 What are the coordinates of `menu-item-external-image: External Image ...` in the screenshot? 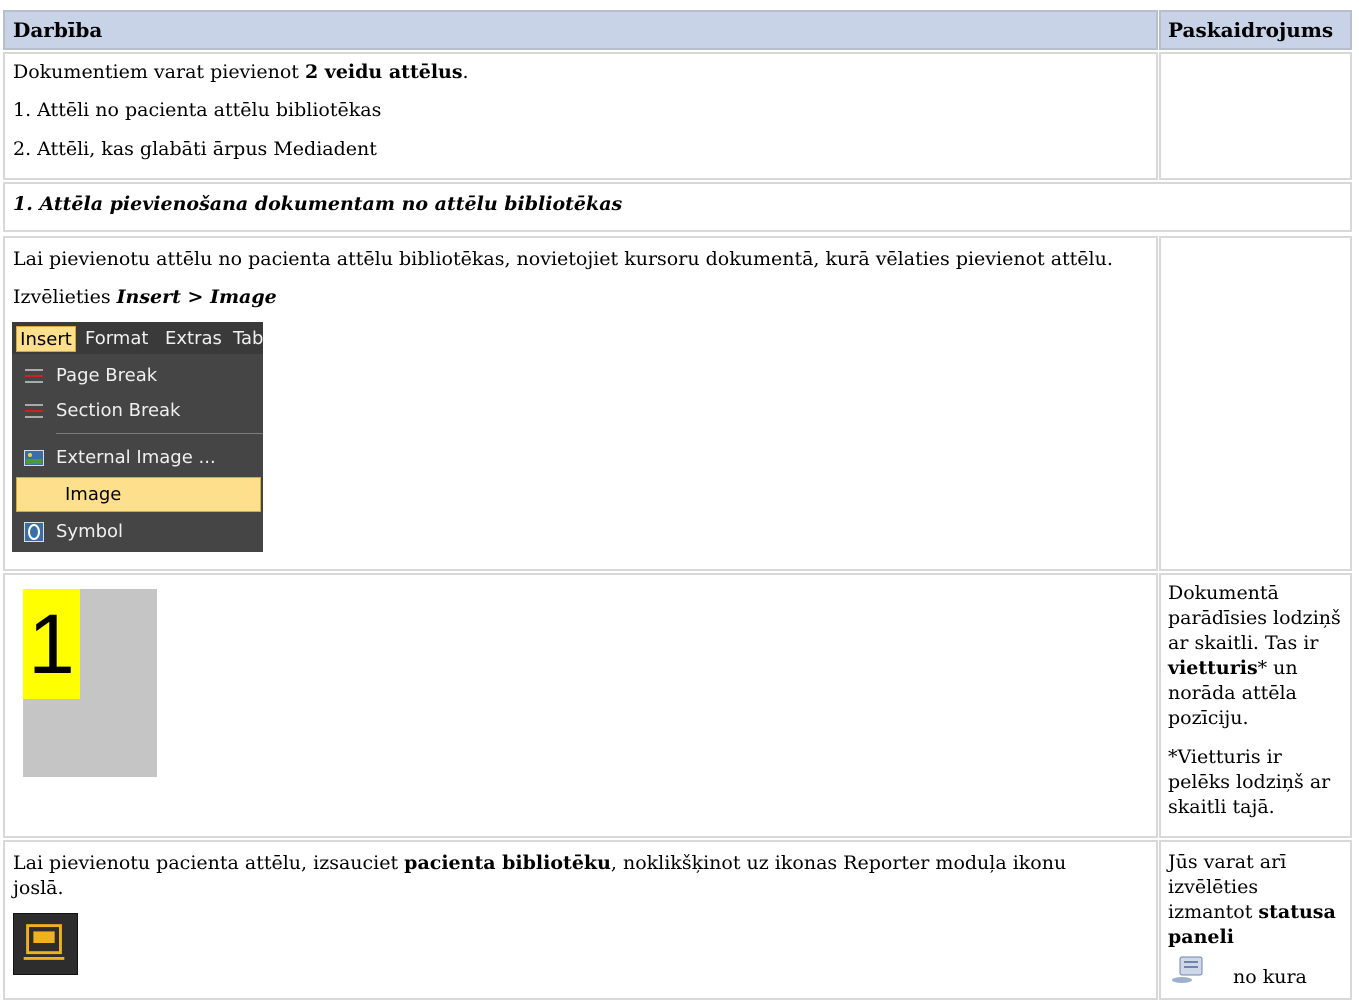 It's located at (137, 458).